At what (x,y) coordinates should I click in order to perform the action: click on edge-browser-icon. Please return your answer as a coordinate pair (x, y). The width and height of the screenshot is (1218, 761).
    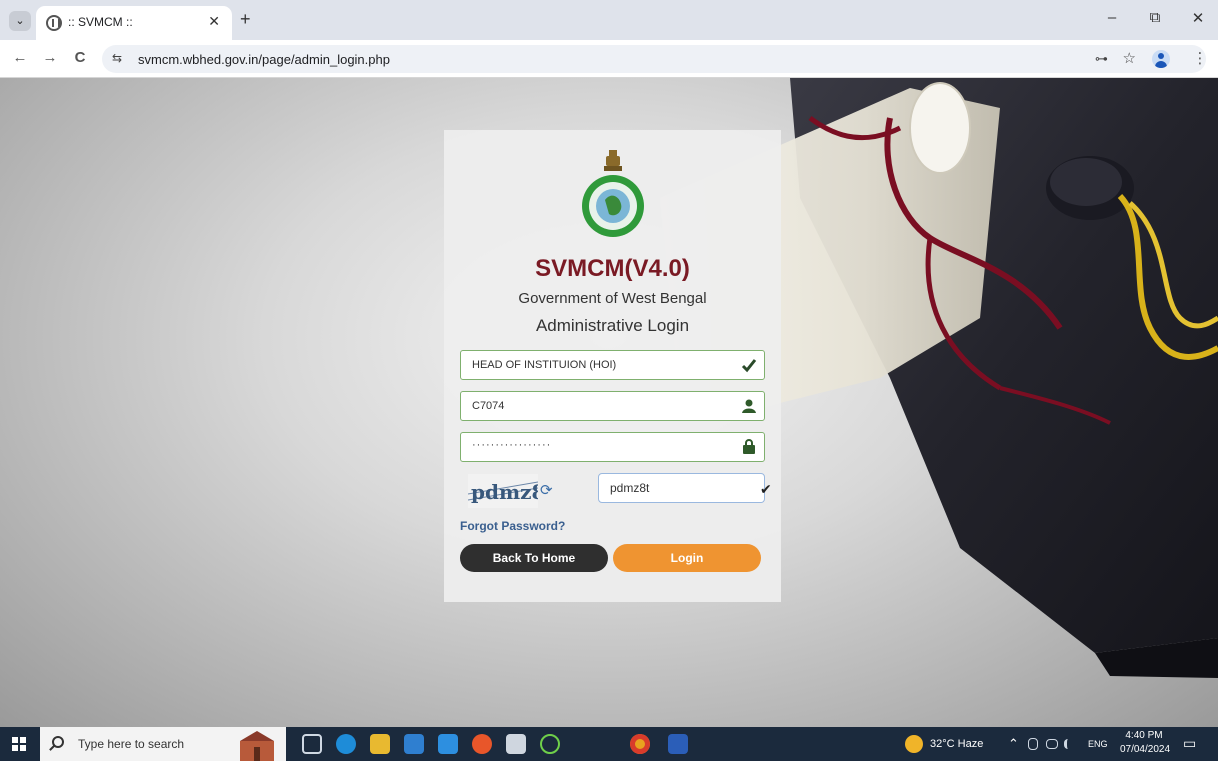
    Looking at the image, I should click on (346, 744).